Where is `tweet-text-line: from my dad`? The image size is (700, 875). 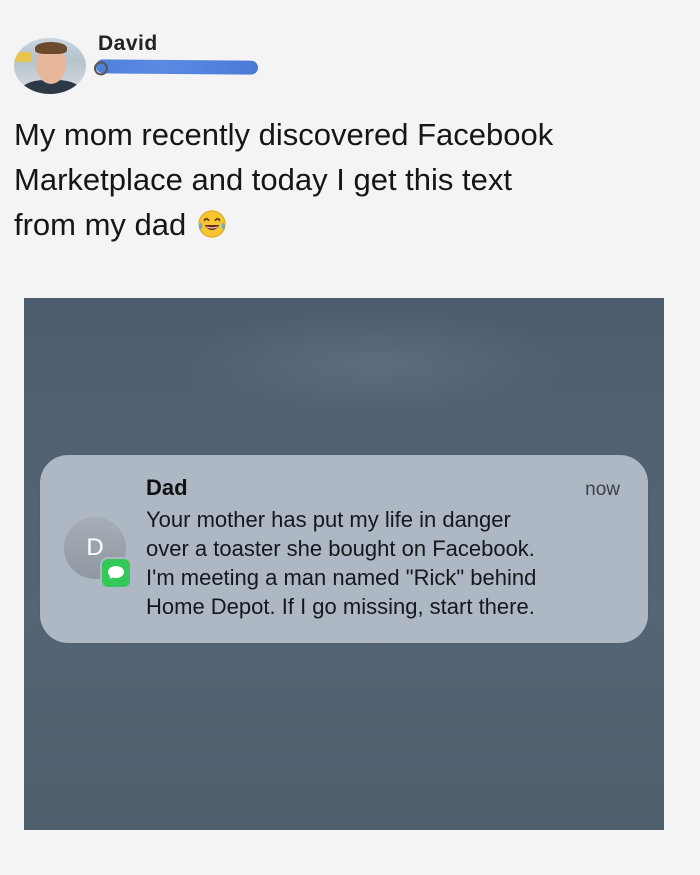 tweet-text-line: from my dad is located at coordinates (349, 224).